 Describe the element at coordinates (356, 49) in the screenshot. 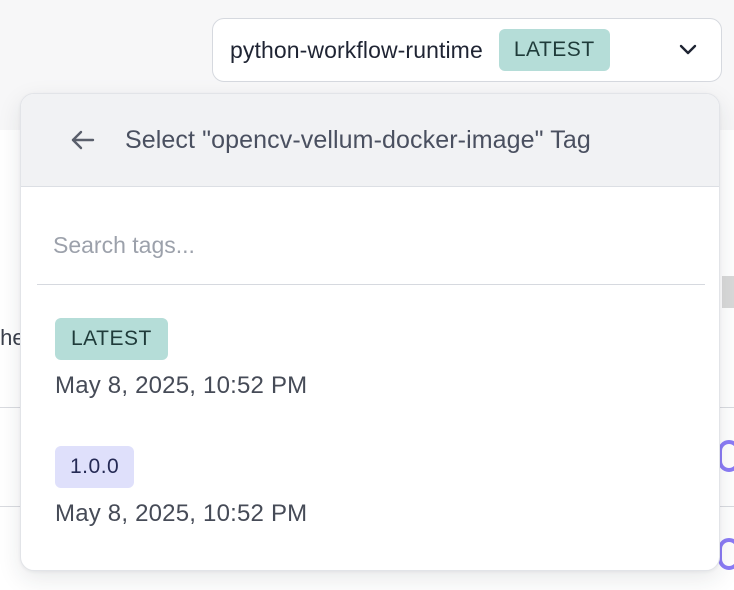

I see `runtime-image-name: python-workflow-runtime` at that location.